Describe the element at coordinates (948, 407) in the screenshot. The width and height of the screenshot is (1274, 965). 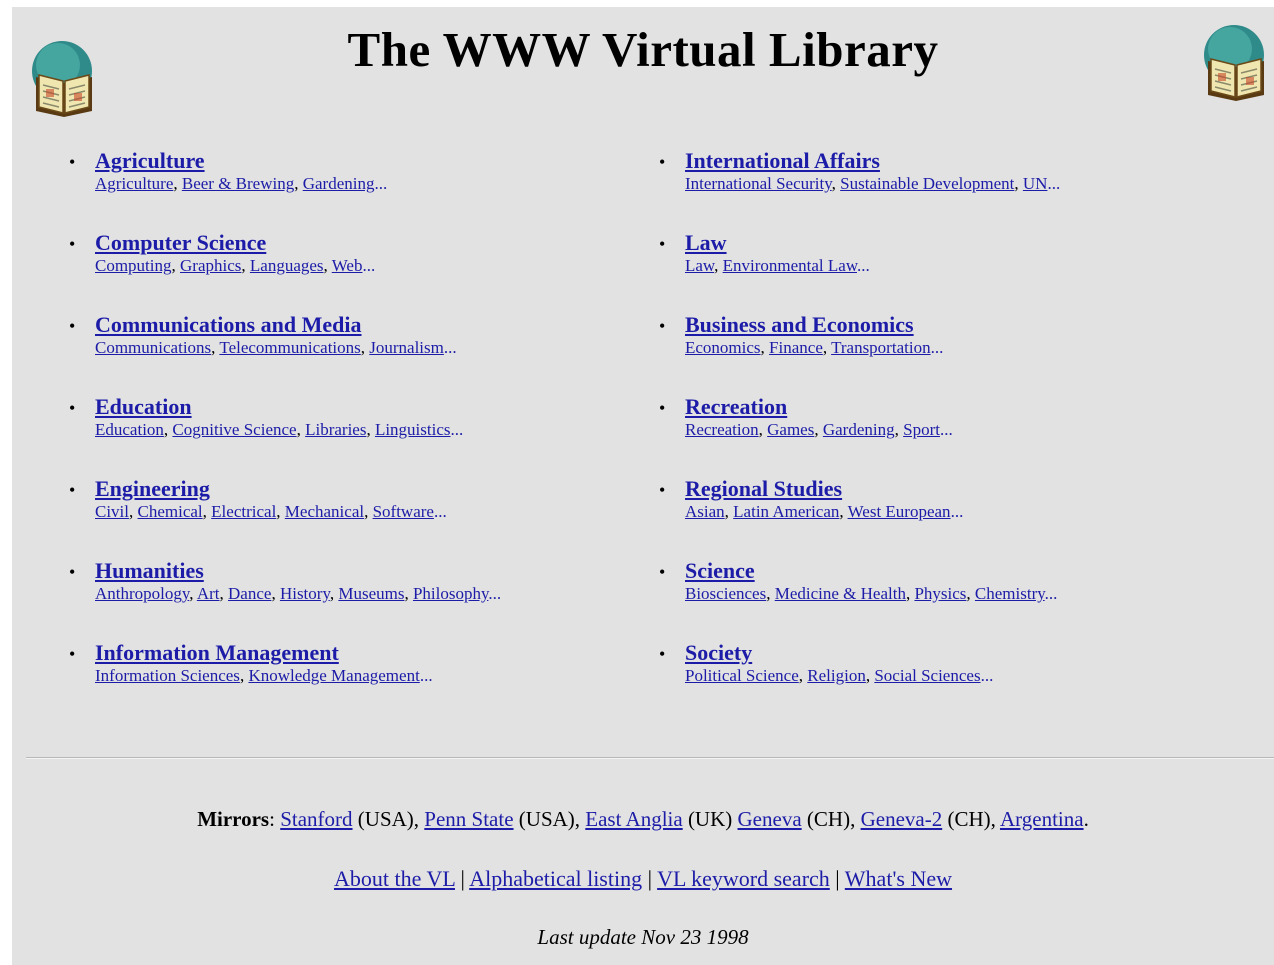
I see `category-link-recreation: Recreation` at that location.